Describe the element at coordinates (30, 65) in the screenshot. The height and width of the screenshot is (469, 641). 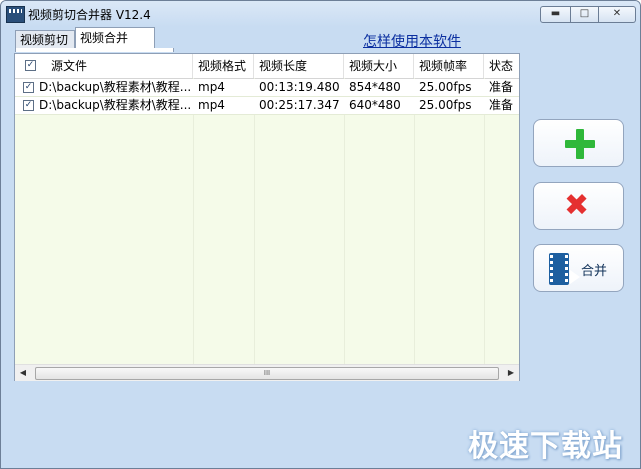
I see `select-all-checkbox: ✓` at that location.